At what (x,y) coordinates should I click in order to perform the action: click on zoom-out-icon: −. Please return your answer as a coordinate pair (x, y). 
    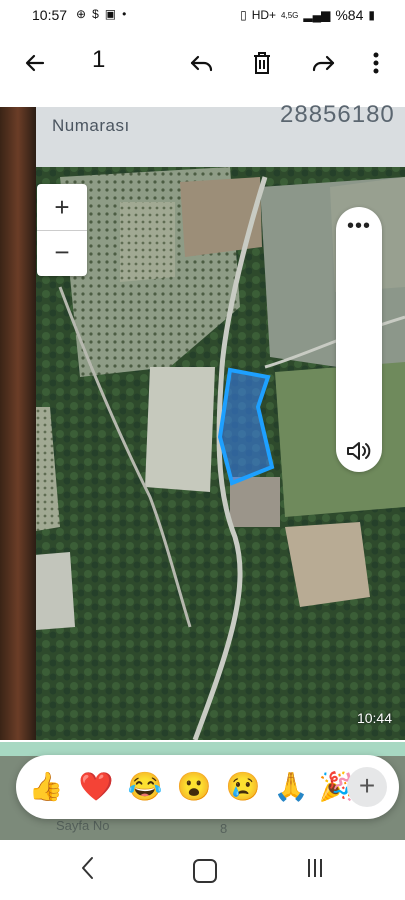
    Looking at the image, I should click on (62, 252).